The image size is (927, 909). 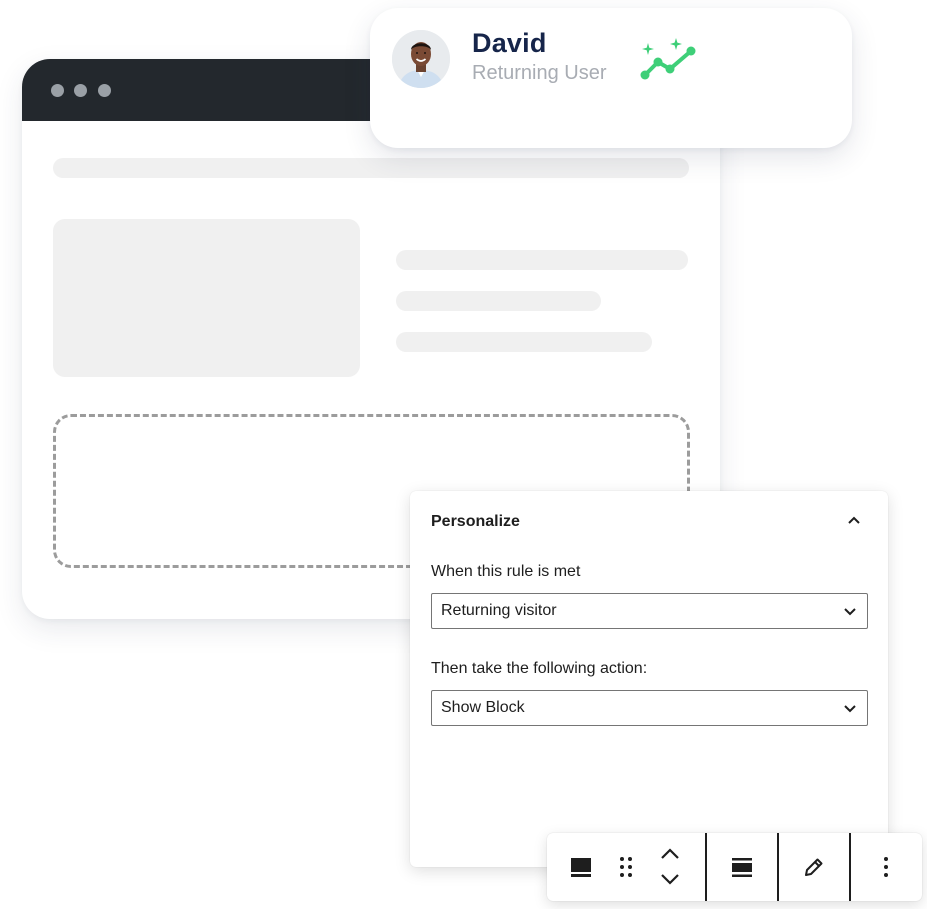 What do you see at coordinates (483, 707) in the screenshot?
I see `action-select-value: Show Block` at bounding box center [483, 707].